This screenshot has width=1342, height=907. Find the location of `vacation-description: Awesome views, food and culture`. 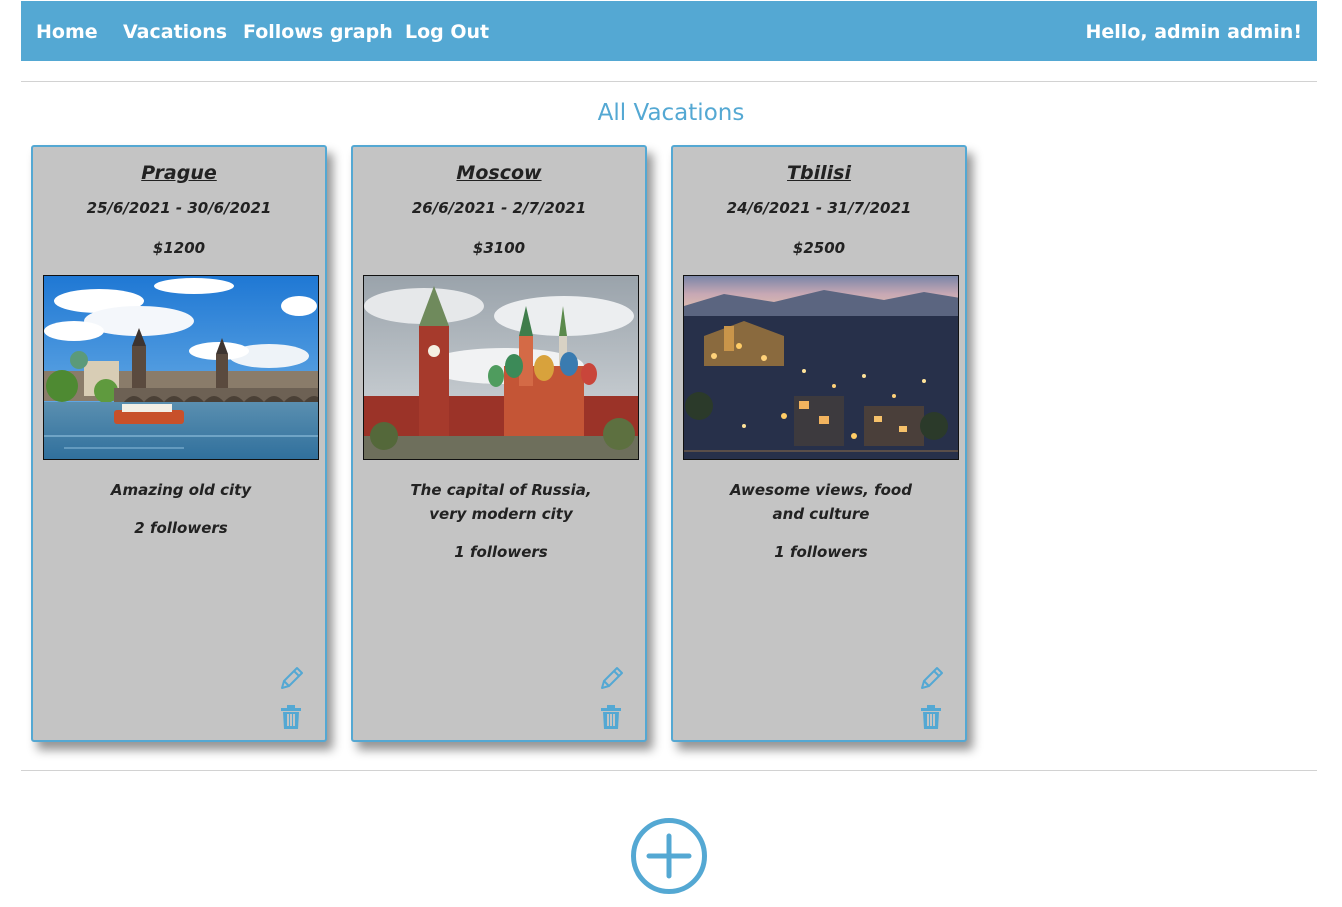

vacation-description: Awesome views, food and culture is located at coordinates (821, 502).